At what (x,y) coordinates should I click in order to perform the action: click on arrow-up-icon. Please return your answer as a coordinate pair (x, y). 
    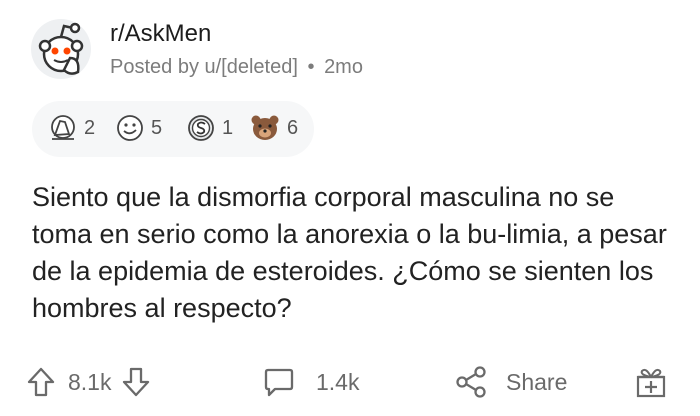
    Looking at the image, I should click on (41, 382).